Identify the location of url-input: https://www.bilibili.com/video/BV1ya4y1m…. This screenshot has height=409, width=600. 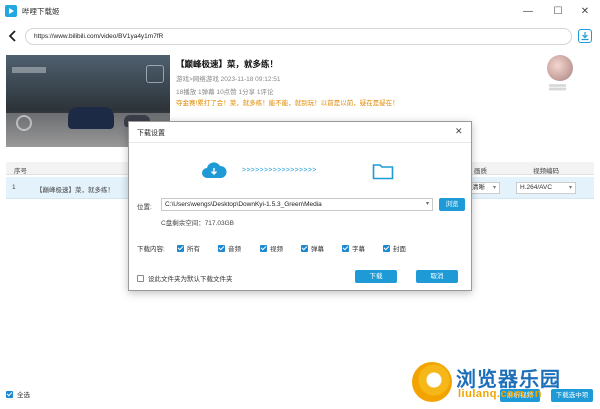
(298, 36).